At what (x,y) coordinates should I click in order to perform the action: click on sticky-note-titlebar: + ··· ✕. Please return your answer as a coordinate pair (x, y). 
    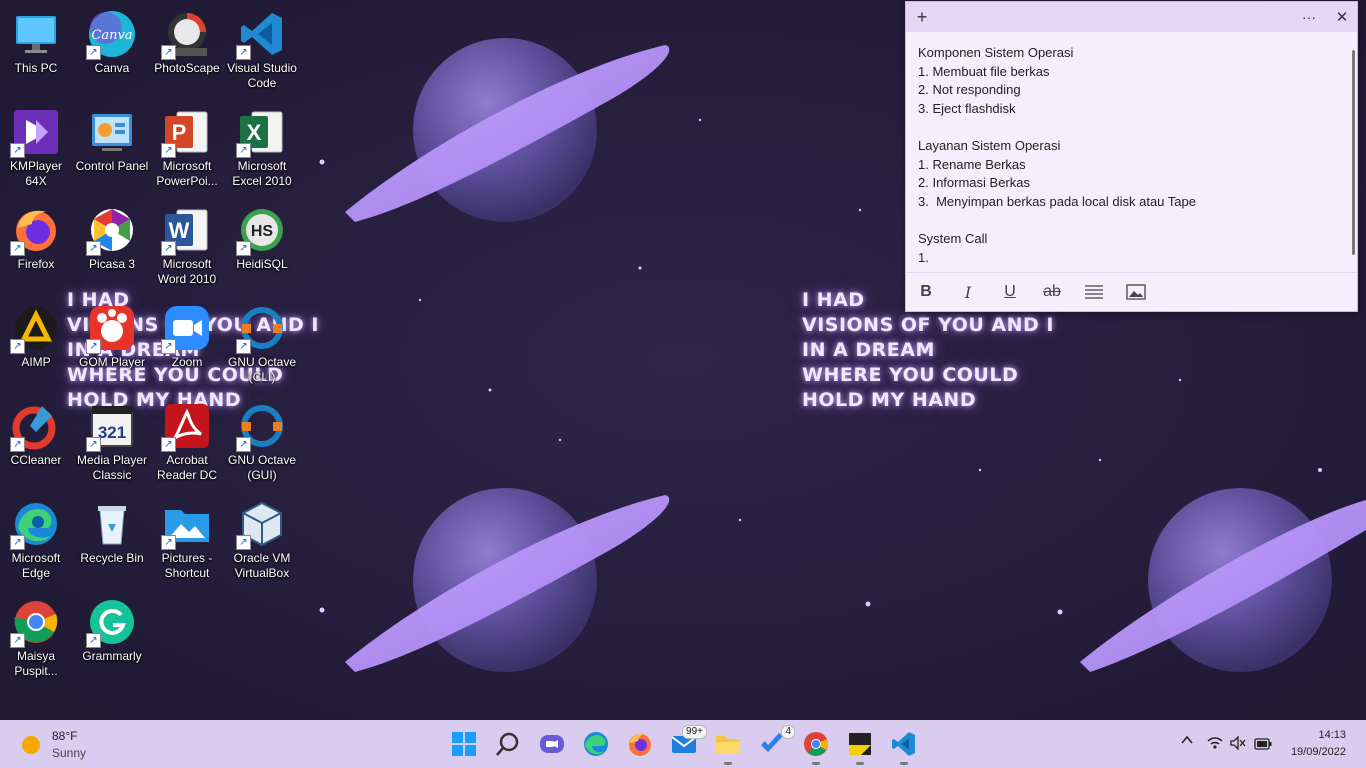
    Looking at the image, I should click on (1131, 17).